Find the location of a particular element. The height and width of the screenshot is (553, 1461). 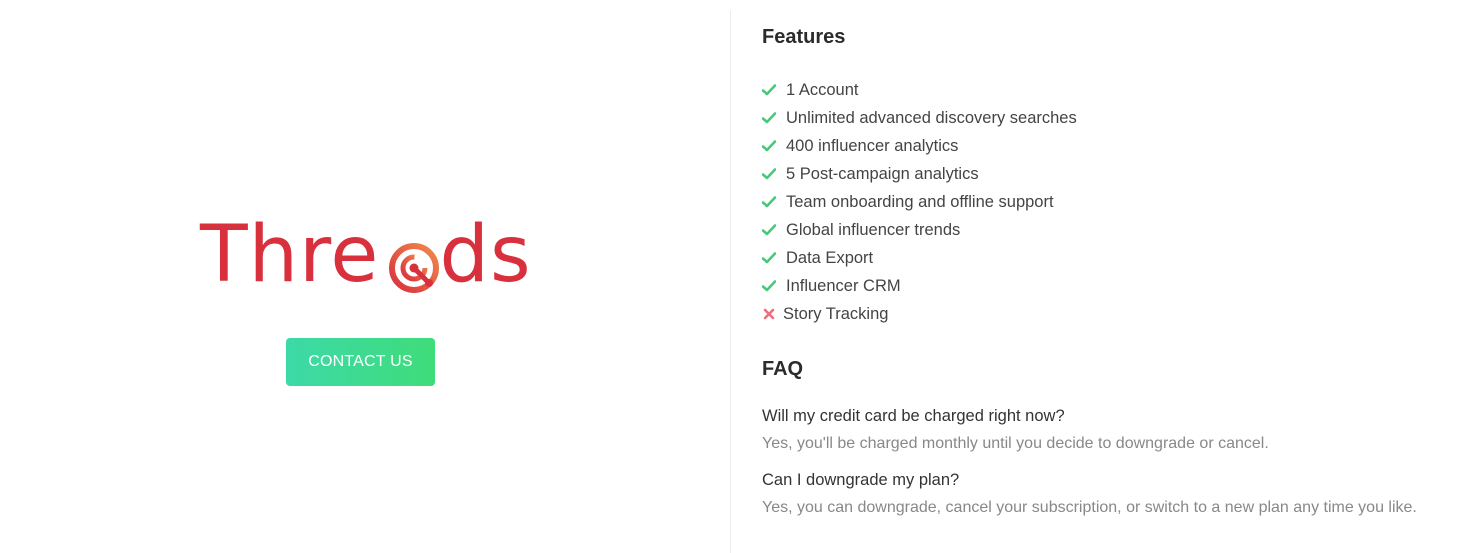

feature-label: Team onboarding and offline support is located at coordinates (920, 201).